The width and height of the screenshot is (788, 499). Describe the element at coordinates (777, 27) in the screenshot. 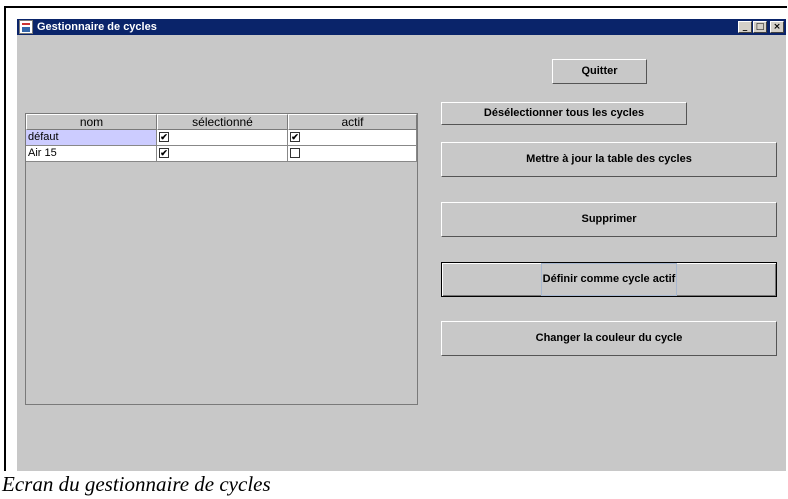

I see `close-button: ×` at that location.